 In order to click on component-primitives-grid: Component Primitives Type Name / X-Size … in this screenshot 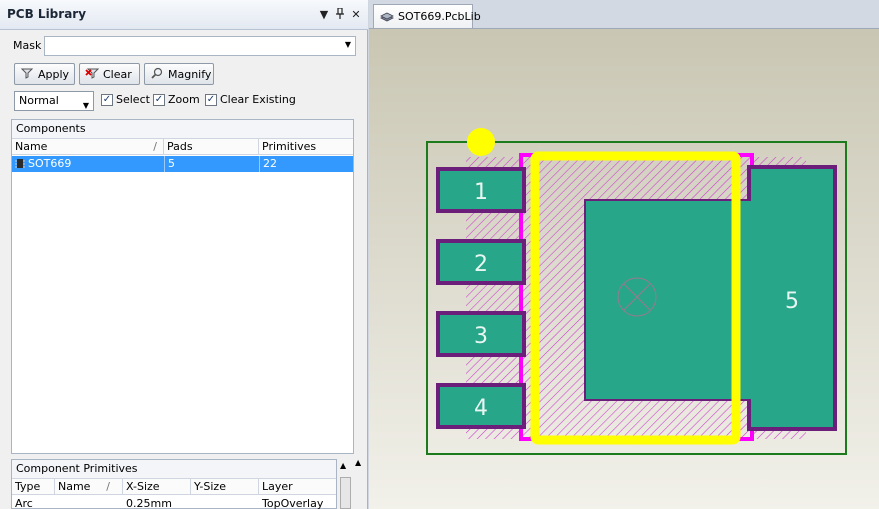, I will do `click(174, 484)`.